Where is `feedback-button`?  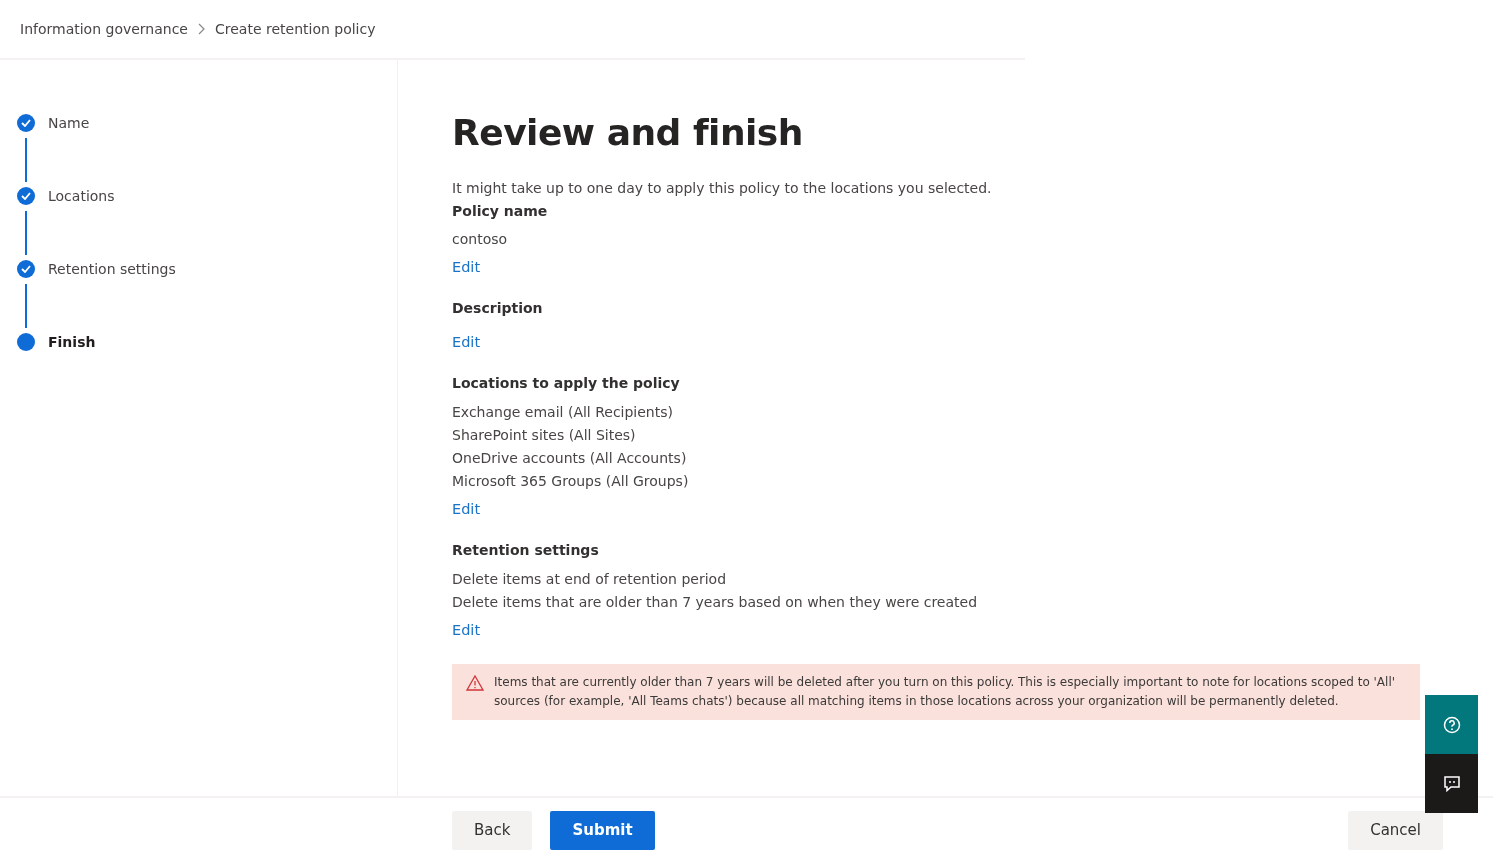 feedback-button is located at coordinates (1451, 783).